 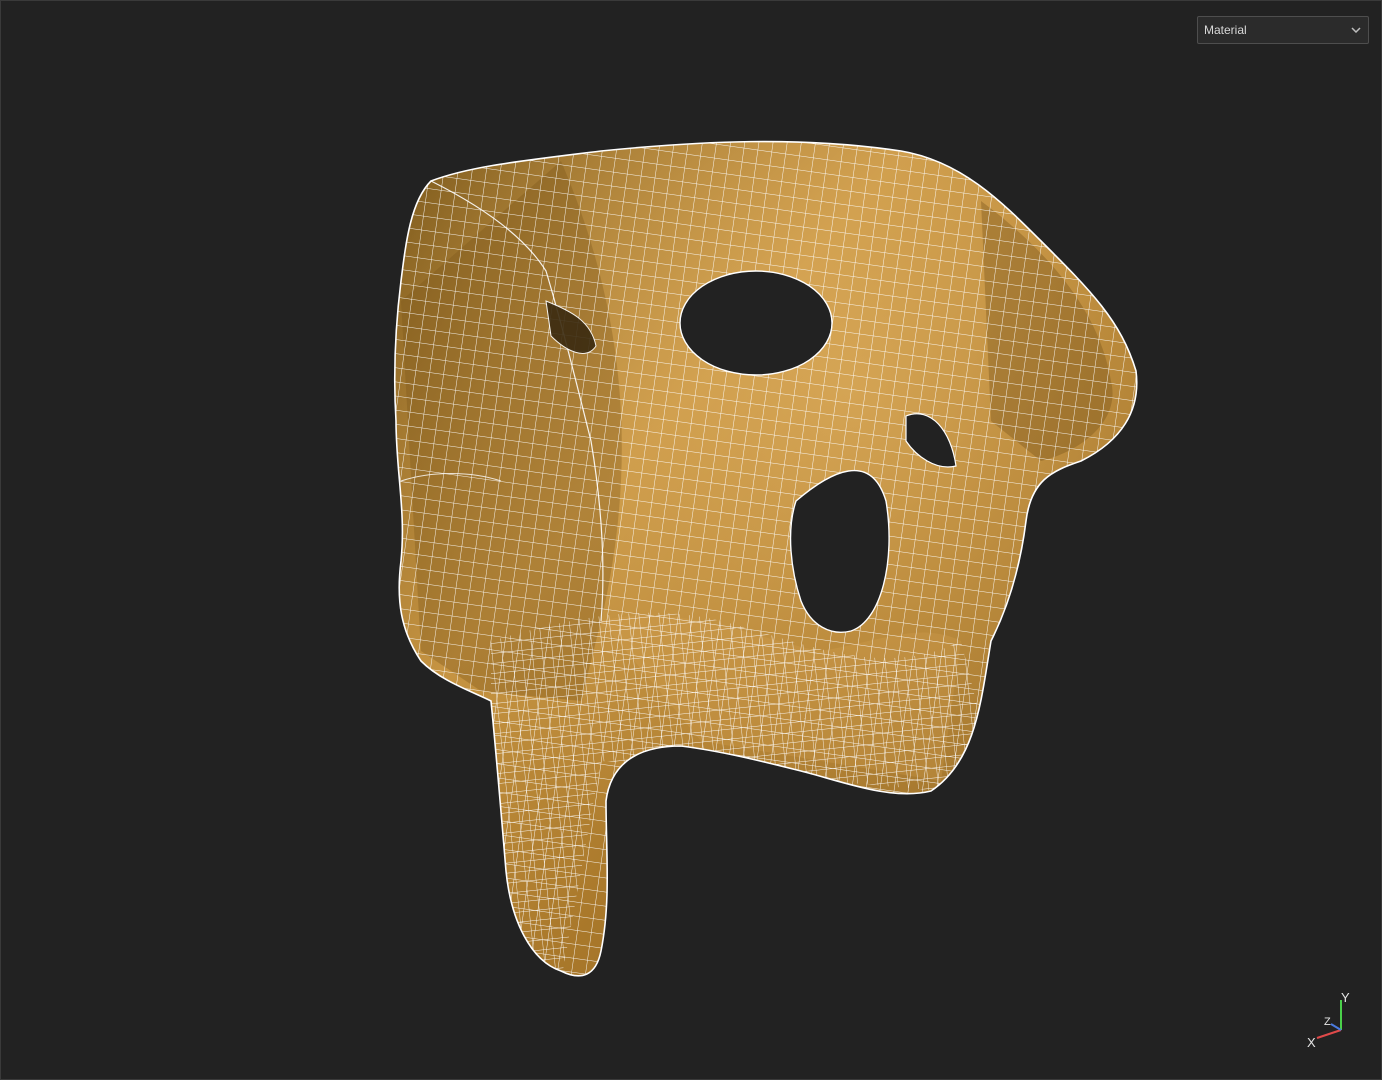 I want to click on axis-y-label: Y, so click(x=1345, y=997).